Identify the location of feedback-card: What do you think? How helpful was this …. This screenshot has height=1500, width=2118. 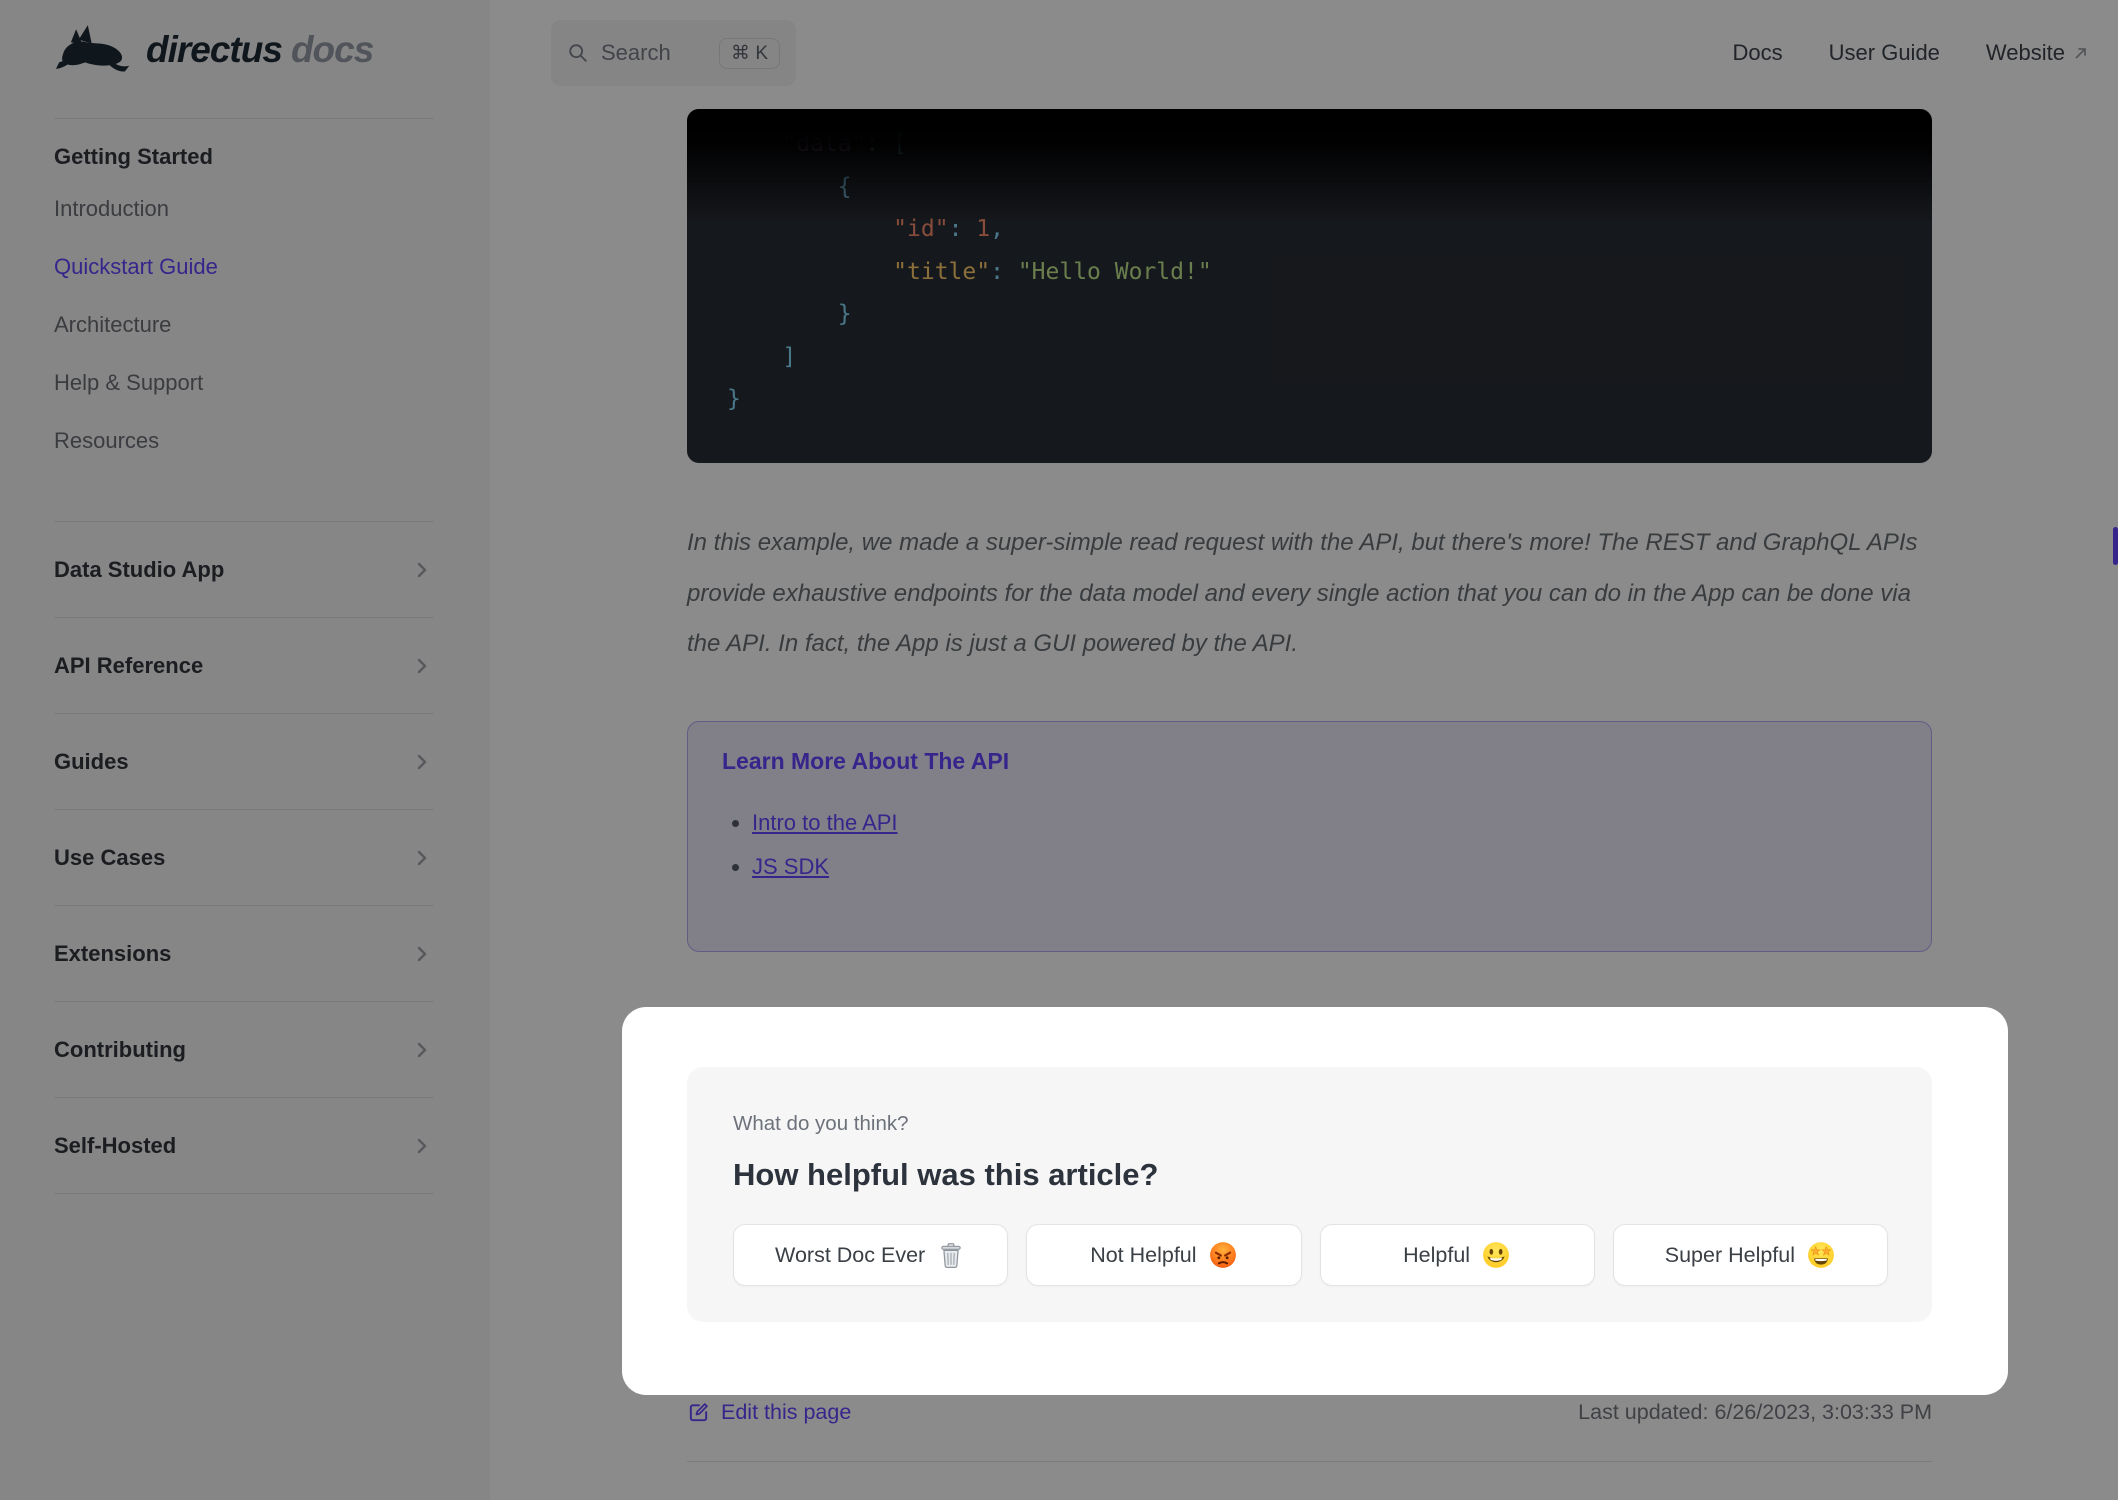
(1309, 1194).